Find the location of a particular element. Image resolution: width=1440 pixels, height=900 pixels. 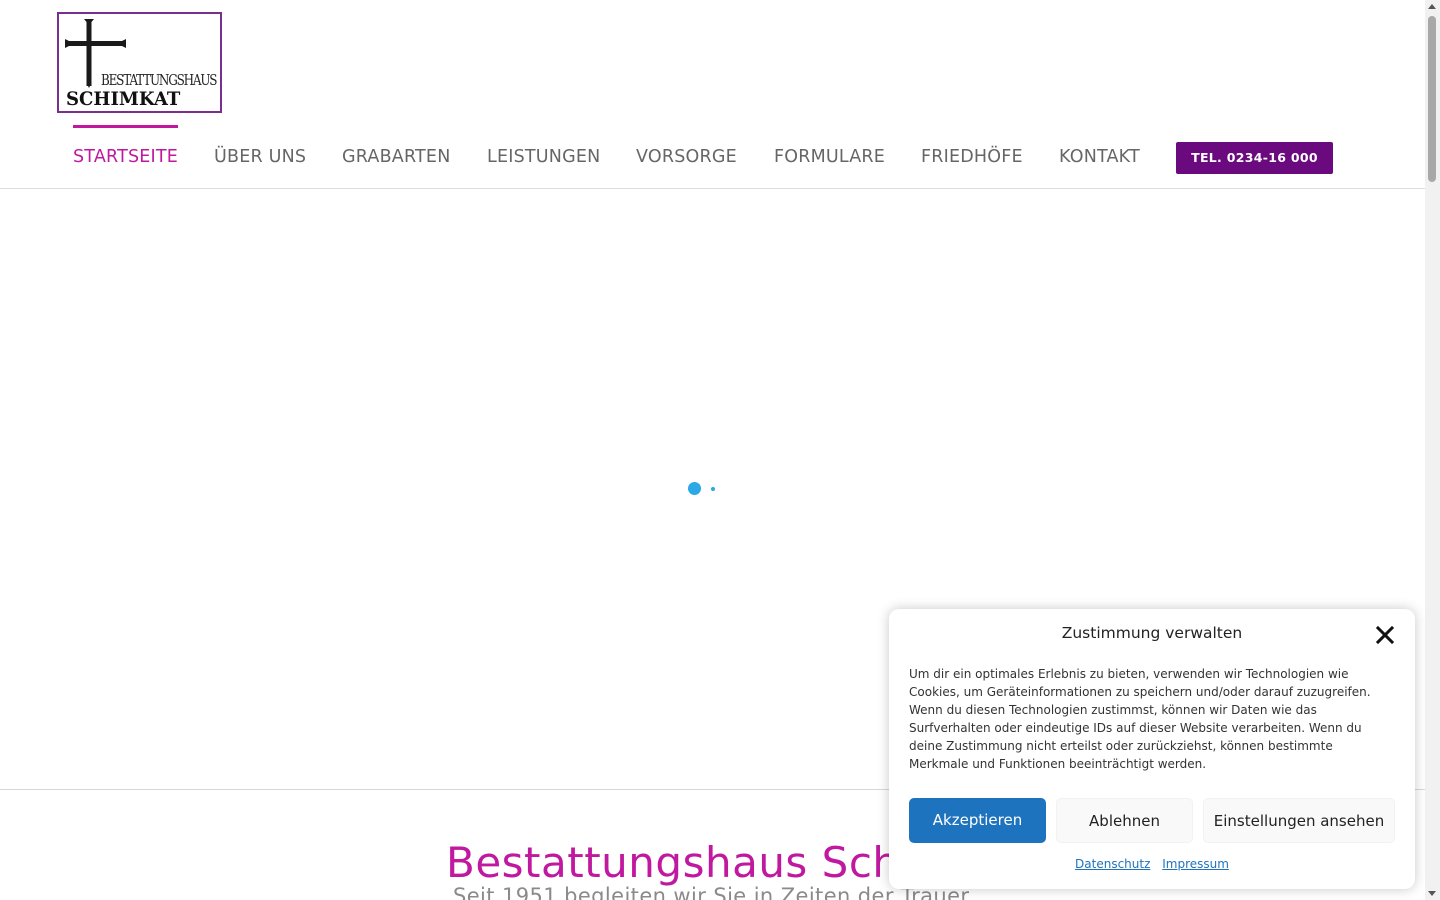

accept-button: Akzeptieren is located at coordinates (977, 820).